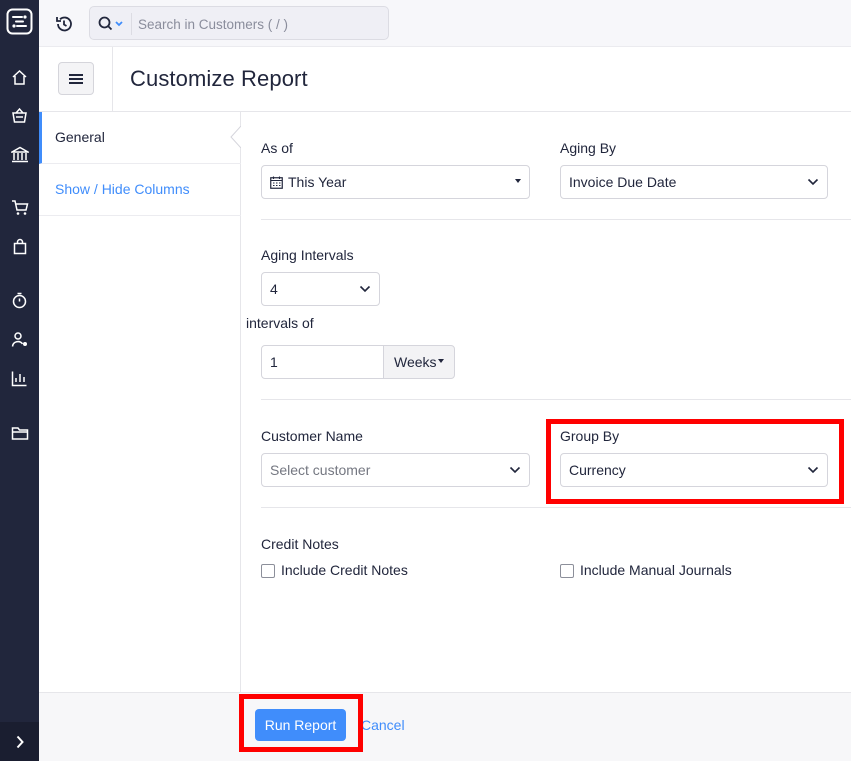 Image resolution: width=851 pixels, height=761 pixels. Describe the element at coordinates (320, 289) in the screenshot. I see `aging-intervals-select: 4` at that location.